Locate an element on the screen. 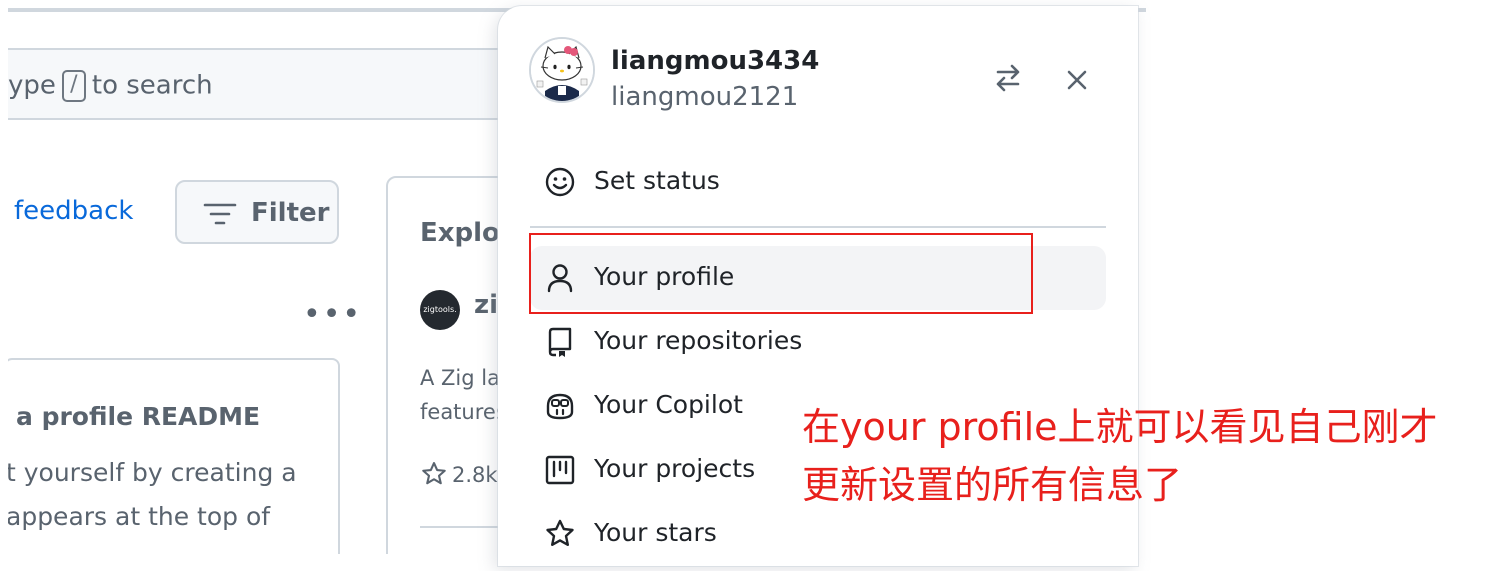 This screenshot has width=1498, height=571. slash-key-hint: / is located at coordinates (73, 86).